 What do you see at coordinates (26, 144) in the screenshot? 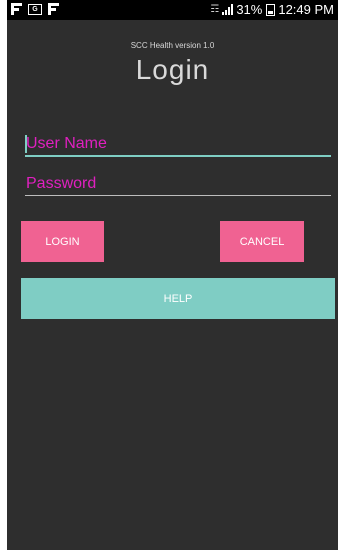
I see `text-cursor` at bounding box center [26, 144].